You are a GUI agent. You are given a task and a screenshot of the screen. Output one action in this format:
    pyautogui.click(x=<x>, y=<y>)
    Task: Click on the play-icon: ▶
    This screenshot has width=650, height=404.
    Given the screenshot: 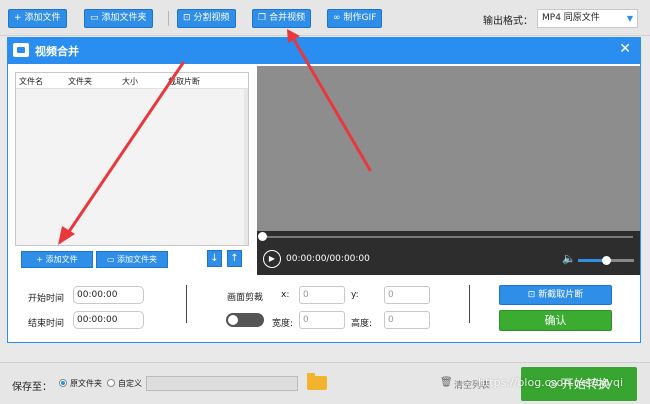 What is the action you would take?
    pyautogui.click(x=272, y=258)
    